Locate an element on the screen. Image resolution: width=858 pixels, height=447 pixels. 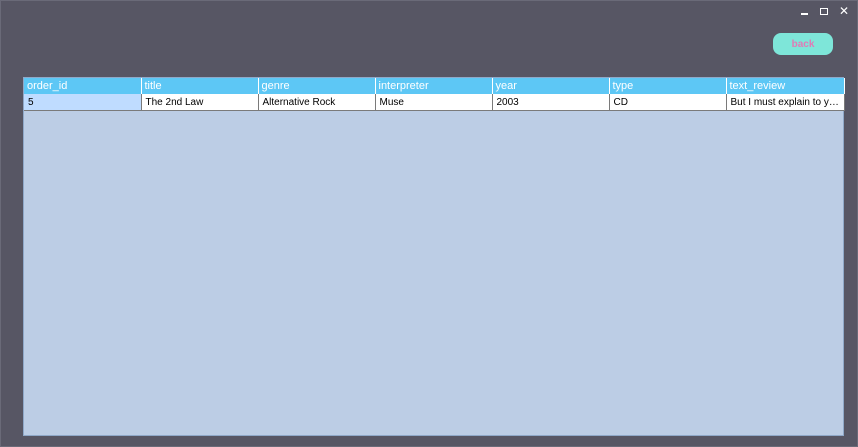
minimize-button is located at coordinates (804, 11).